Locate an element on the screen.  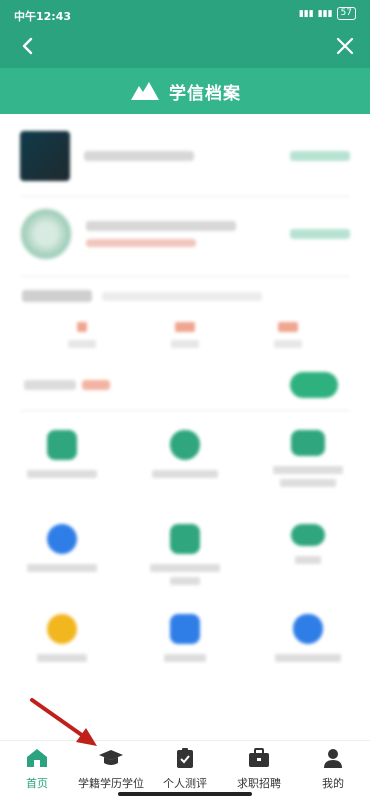
home-icon is located at coordinates (37, 758).